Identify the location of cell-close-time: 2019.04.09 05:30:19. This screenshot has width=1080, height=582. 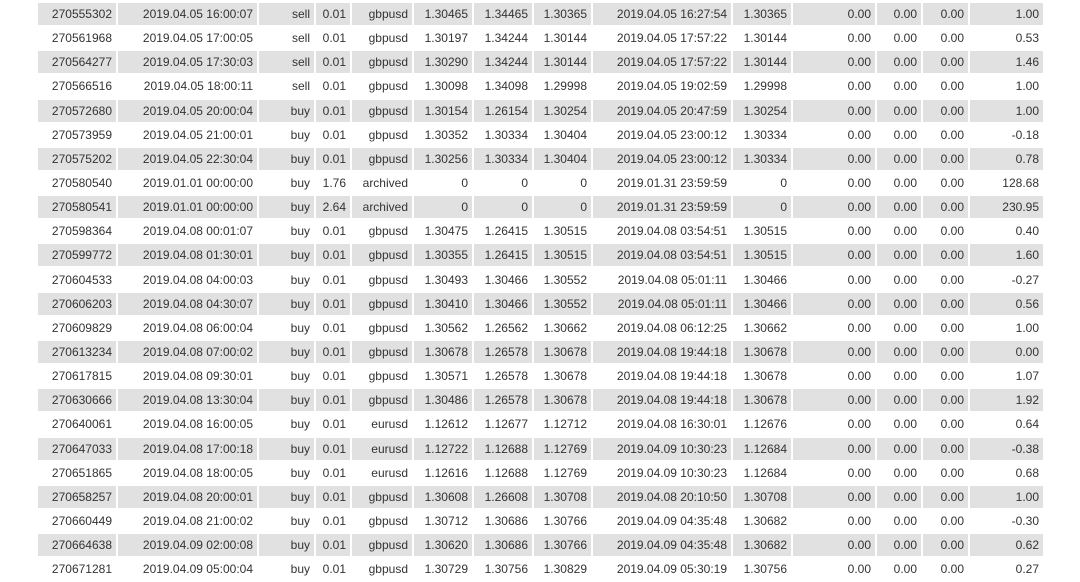
(671, 569).